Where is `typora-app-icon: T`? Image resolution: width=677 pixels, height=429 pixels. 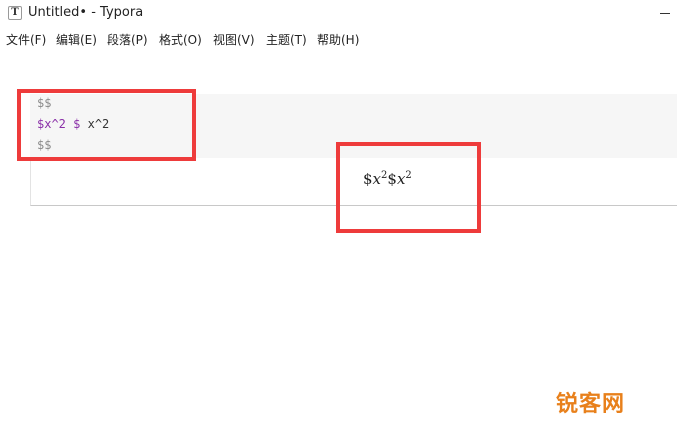
typora-app-icon: T is located at coordinates (15, 13).